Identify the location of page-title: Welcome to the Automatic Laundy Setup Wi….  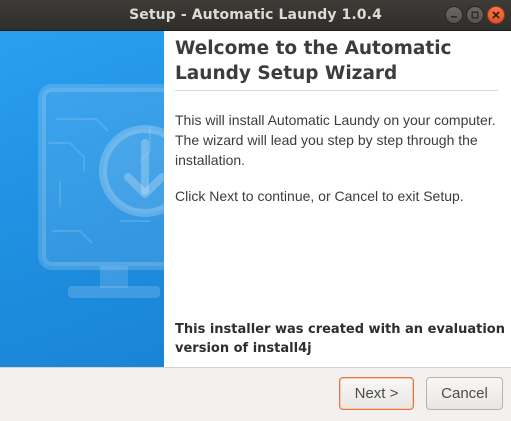
(313, 61).